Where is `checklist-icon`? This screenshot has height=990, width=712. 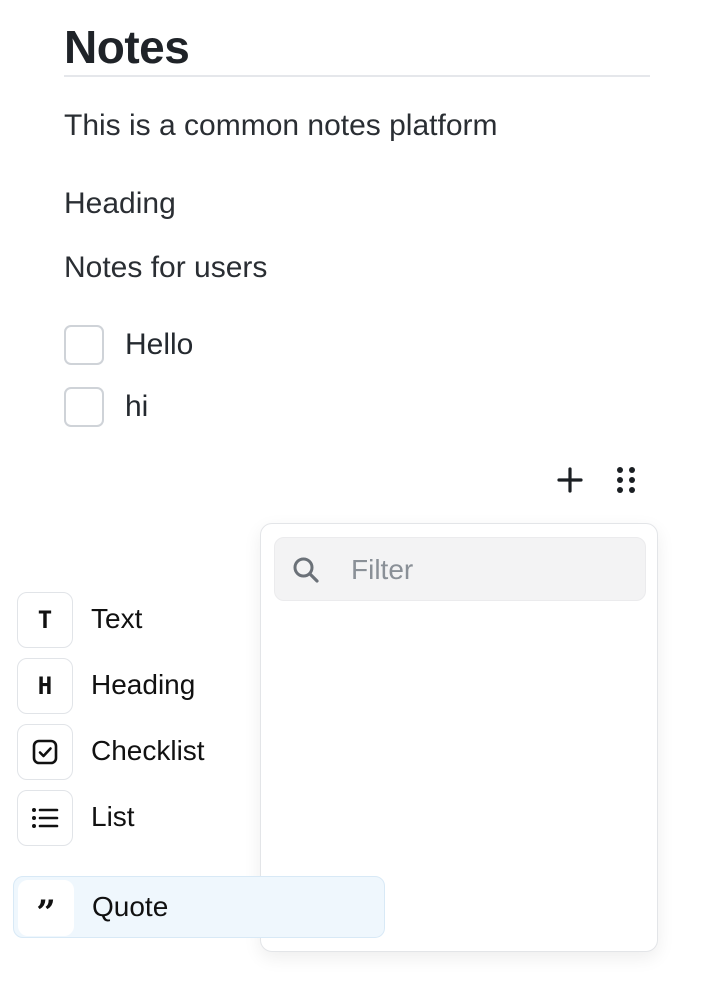 checklist-icon is located at coordinates (45, 752).